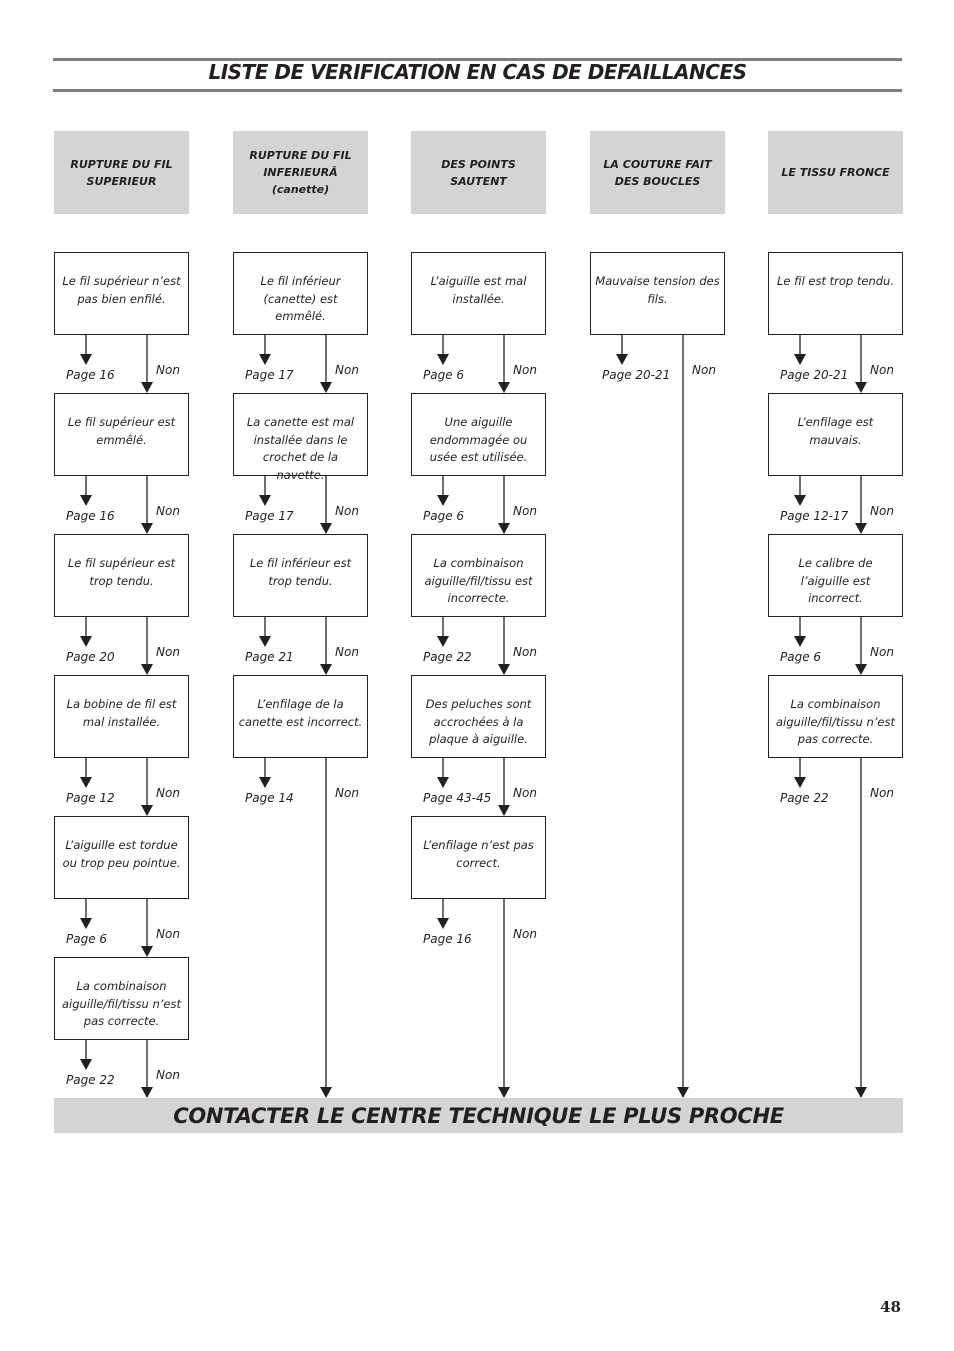 The image size is (954, 1351). Describe the element at coordinates (90, 657) in the screenshot. I see `page-reference: Page 20` at that location.